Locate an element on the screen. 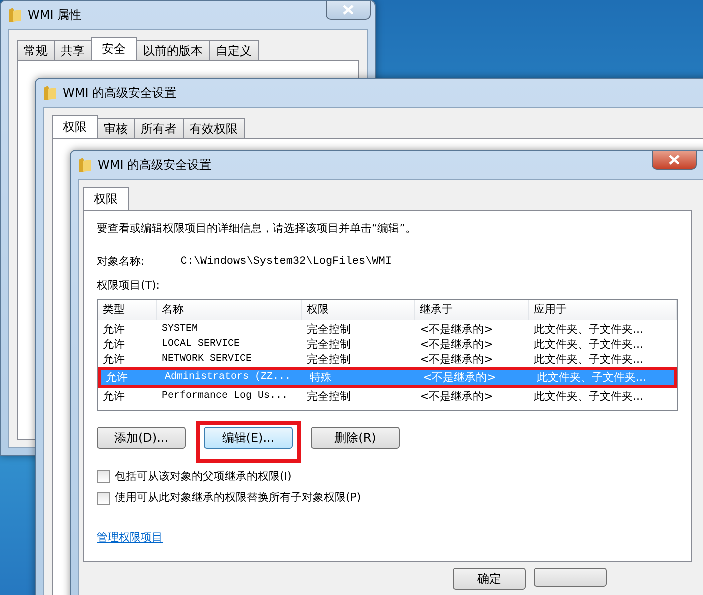  tab: 审核 is located at coordinates (116, 128).